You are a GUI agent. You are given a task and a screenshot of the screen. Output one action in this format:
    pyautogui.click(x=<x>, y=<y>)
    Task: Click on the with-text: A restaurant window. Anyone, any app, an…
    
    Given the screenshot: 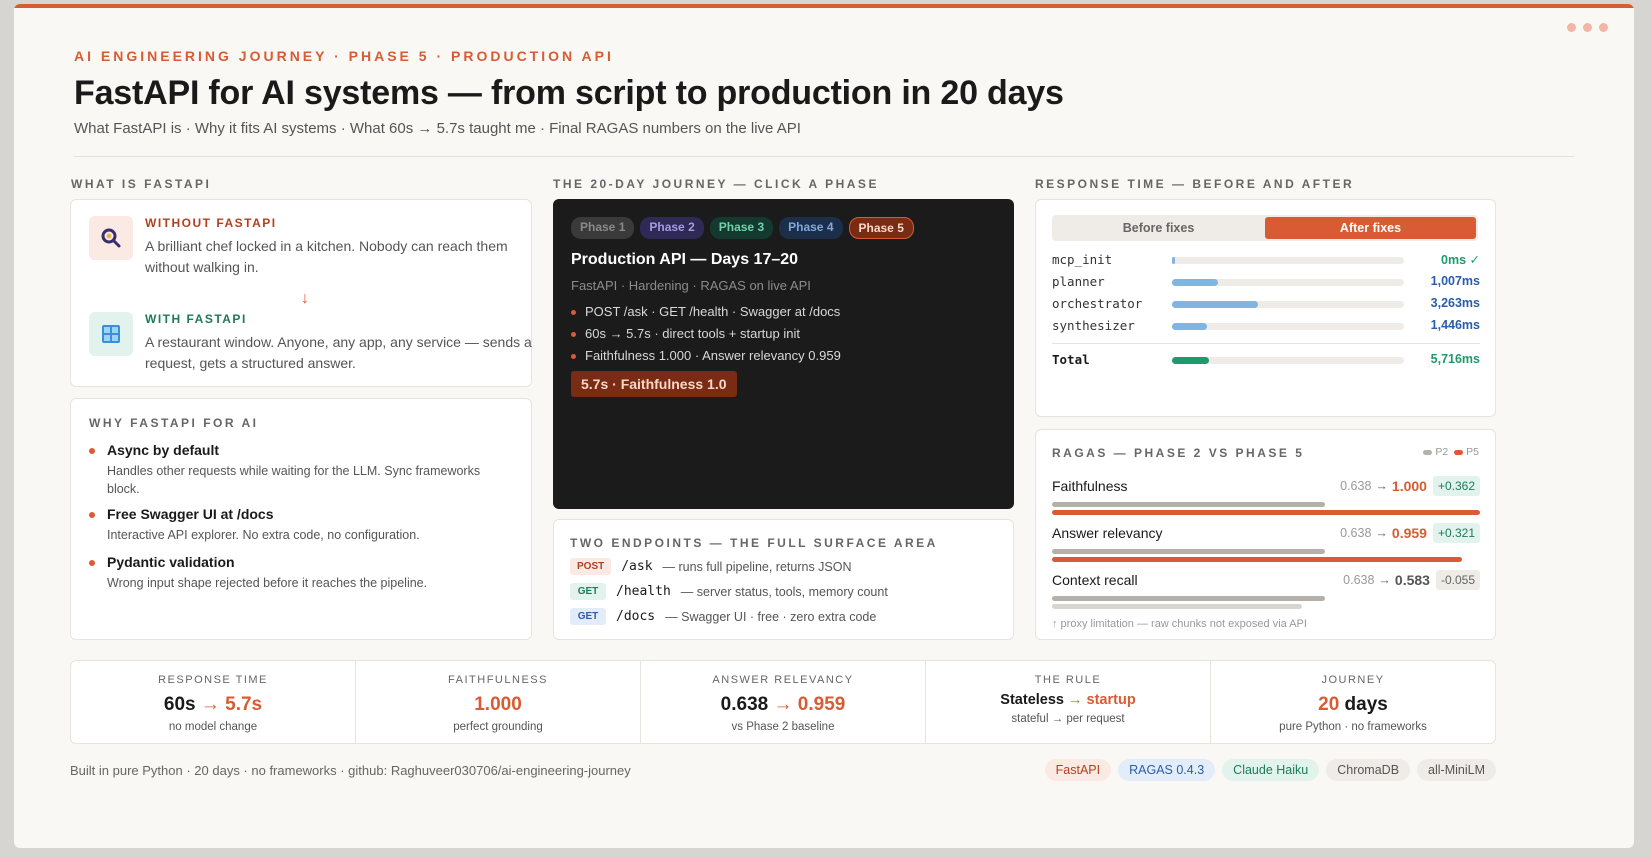 What is the action you would take?
    pyautogui.click(x=338, y=352)
    